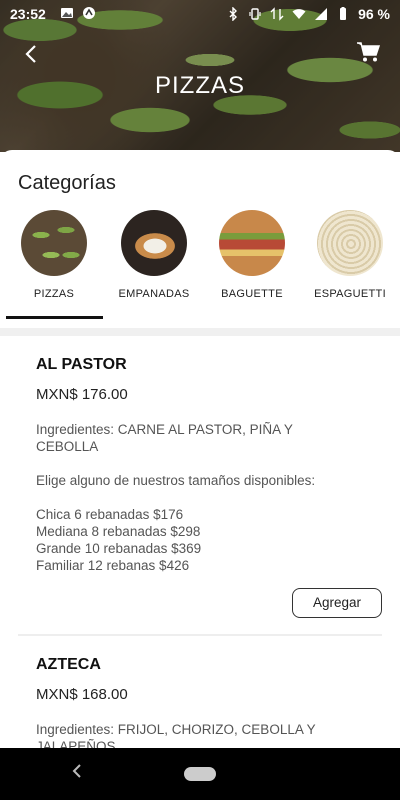 The width and height of the screenshot is (400, 800). Describe the element at coordinates (154, 294) in the screenshot. I see `category-label: EMPANADAS` at that location.